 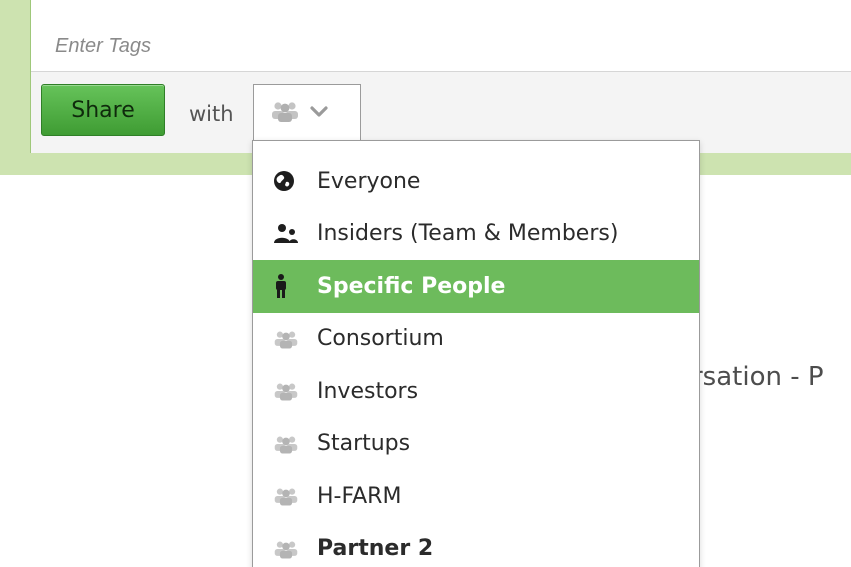 What do you see at coordinates (103, 110) in the screenshot?
I see `share-button: Share` at bounding box center [103, 110].